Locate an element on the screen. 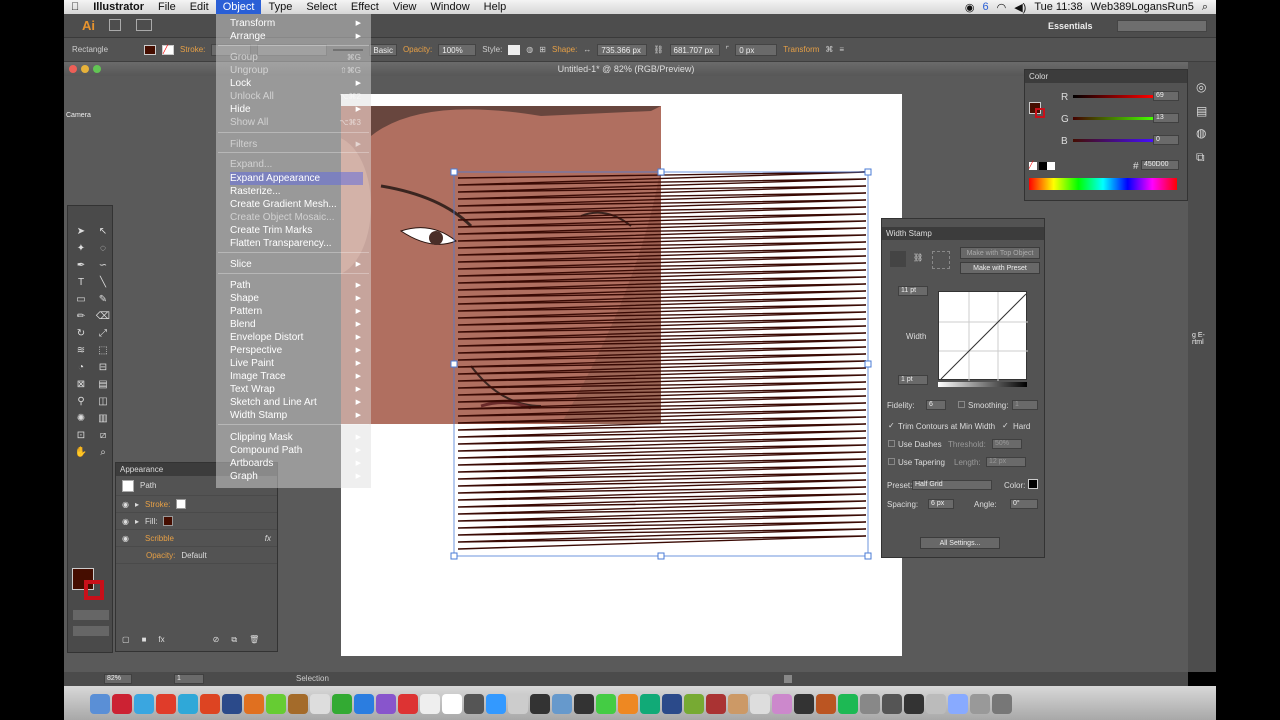 The image size is (1280, 720). warp-tool-icon: ≋ is located at coordinates (81, 350).